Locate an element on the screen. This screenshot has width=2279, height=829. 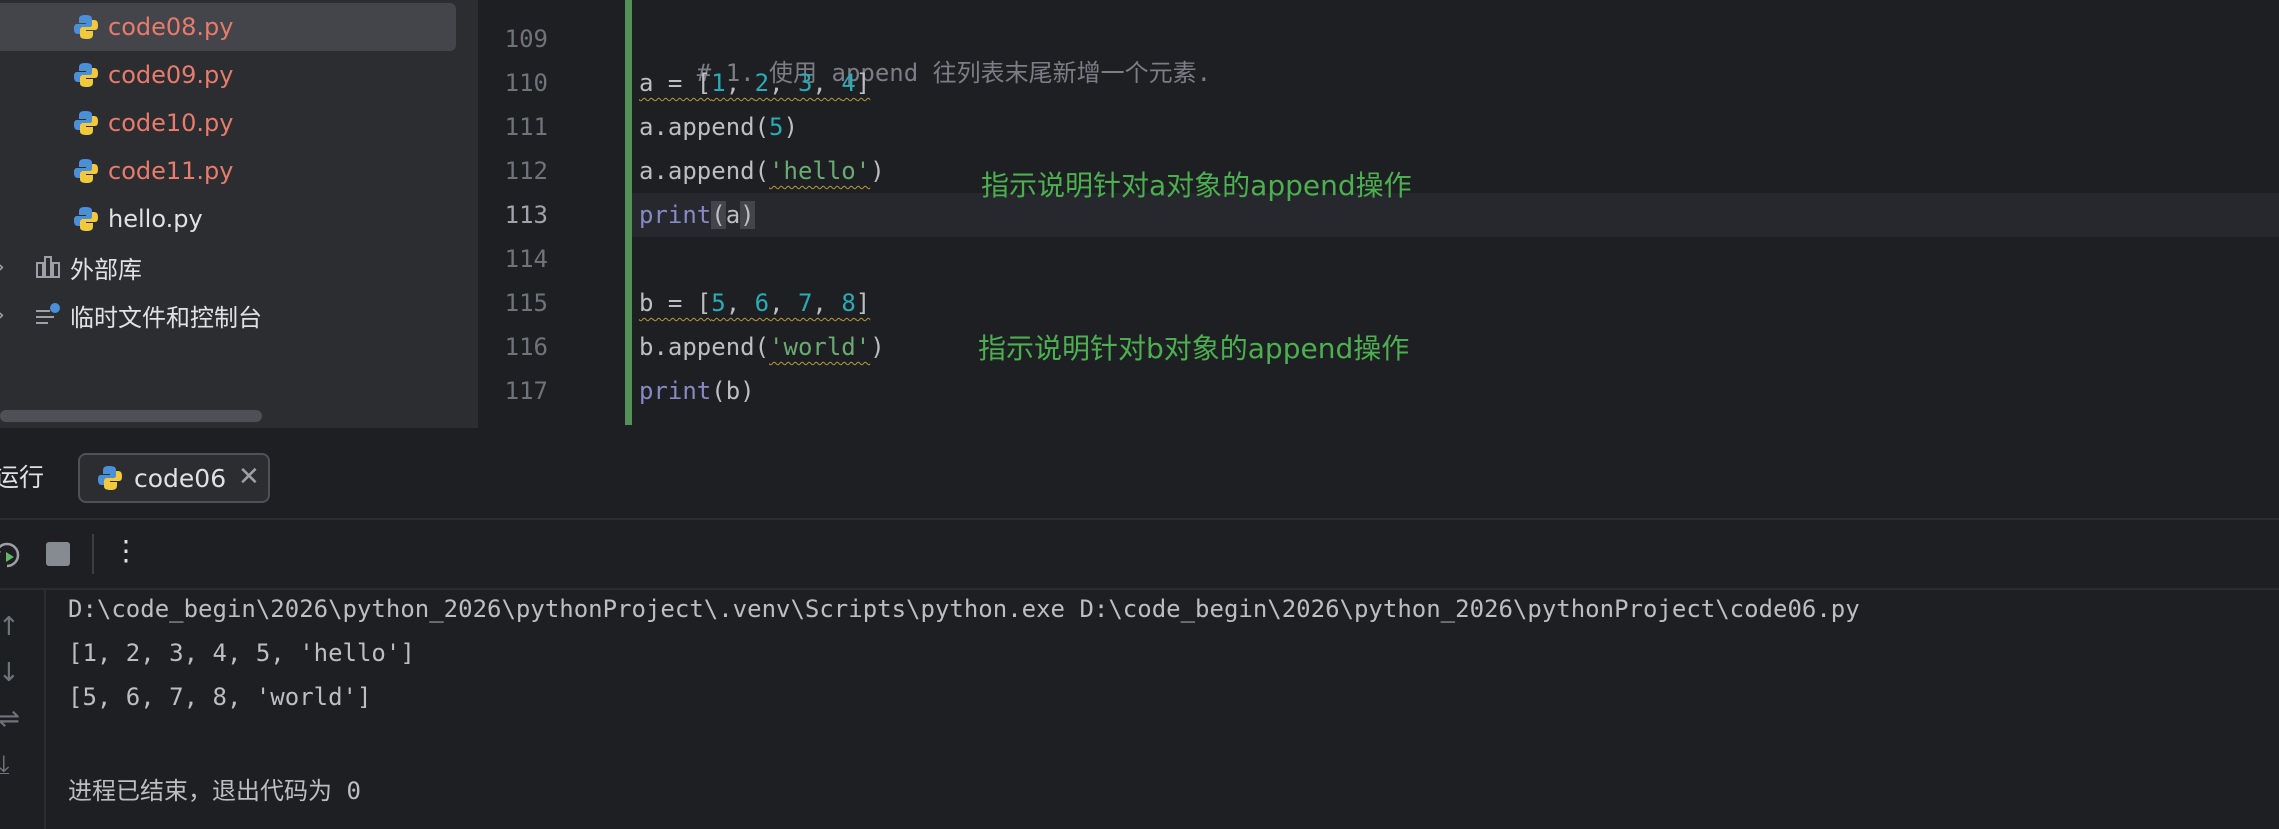
run-panel-title: 运行 is located at coordinates (22, 477).